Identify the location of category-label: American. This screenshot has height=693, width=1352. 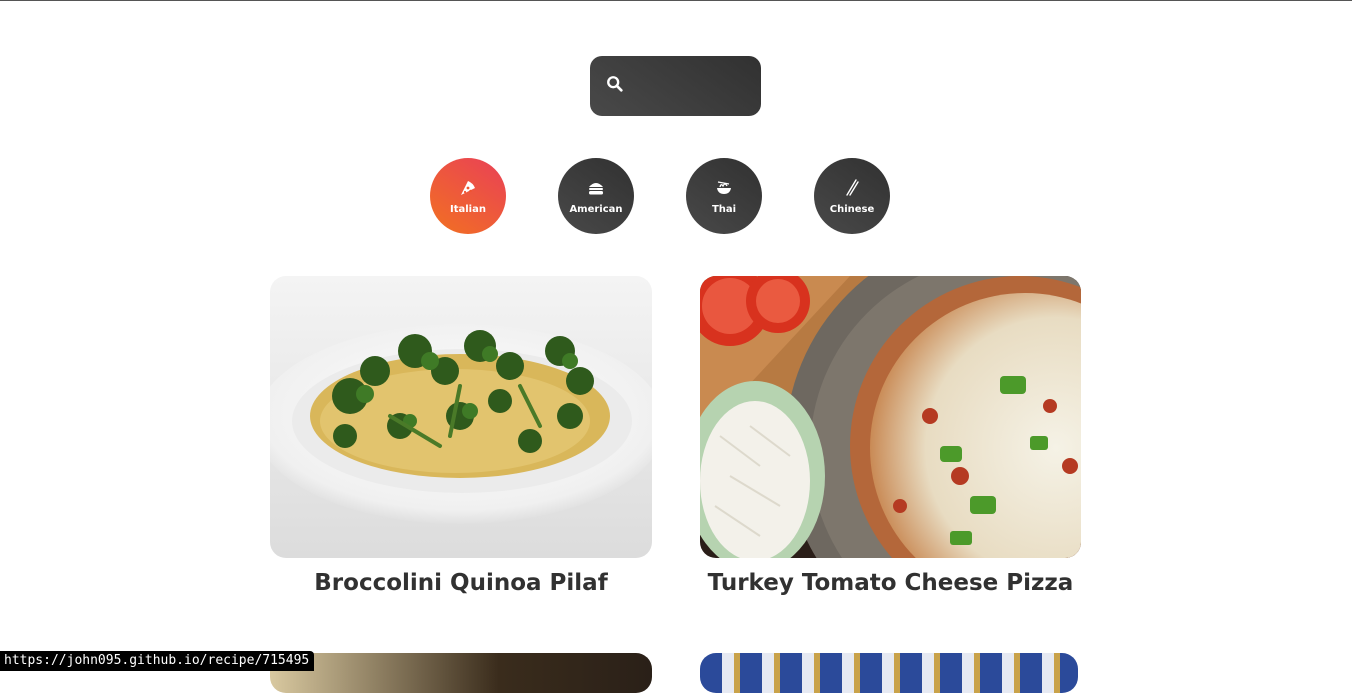
(596, 209).